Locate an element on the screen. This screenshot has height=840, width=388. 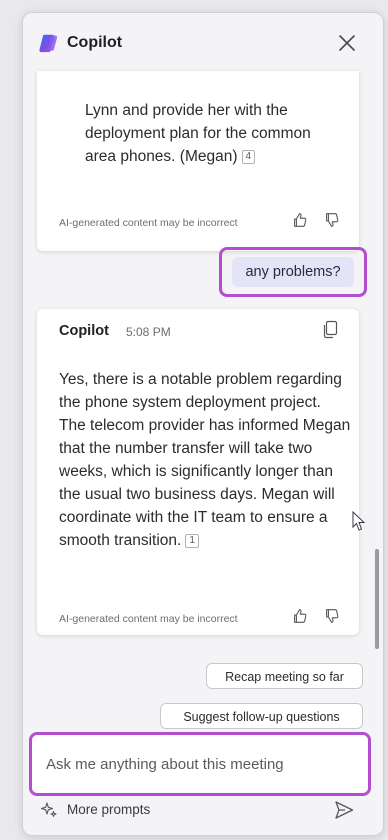
composer-highlight is located at coordinates (200, 764).